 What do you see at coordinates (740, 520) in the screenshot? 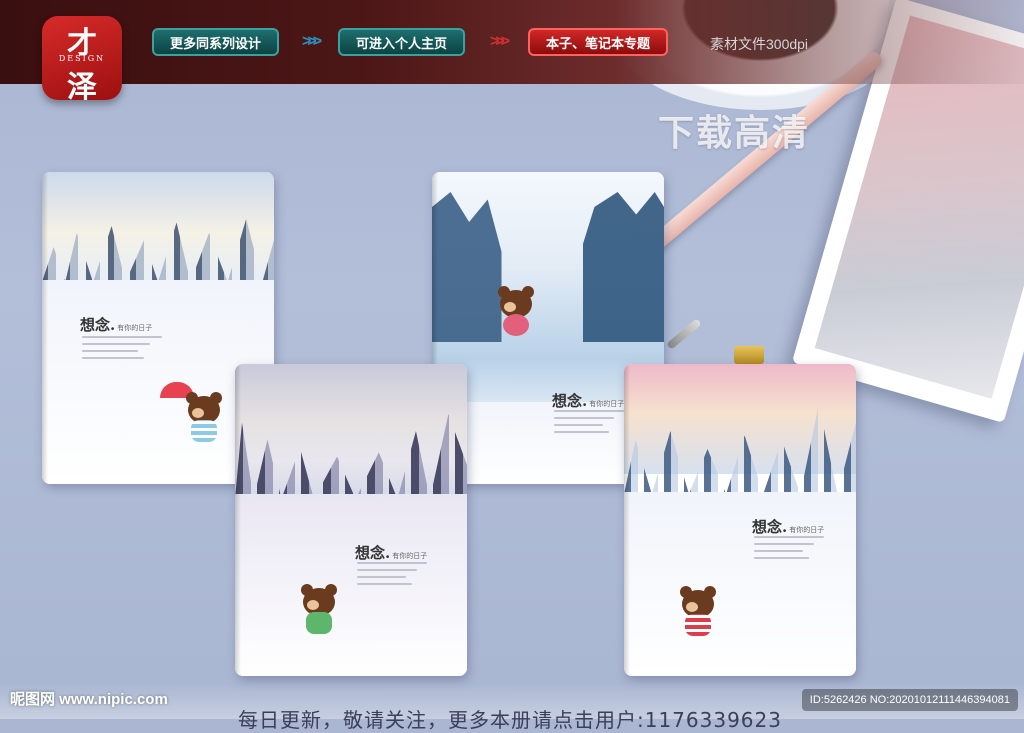
I see `notebook-cover-4: 想念. 有你的日子` at bounding box center [740, 520].